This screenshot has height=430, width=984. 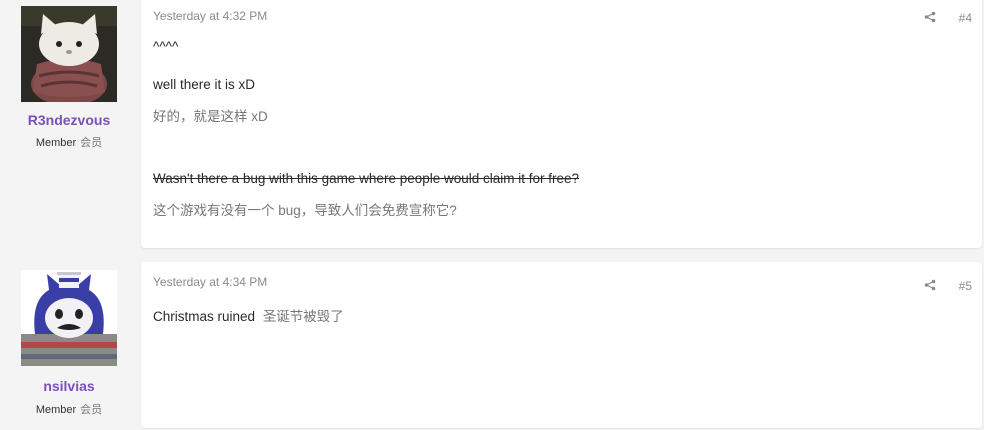 I want to click on post-number: #5, so click(x=965, y=286).